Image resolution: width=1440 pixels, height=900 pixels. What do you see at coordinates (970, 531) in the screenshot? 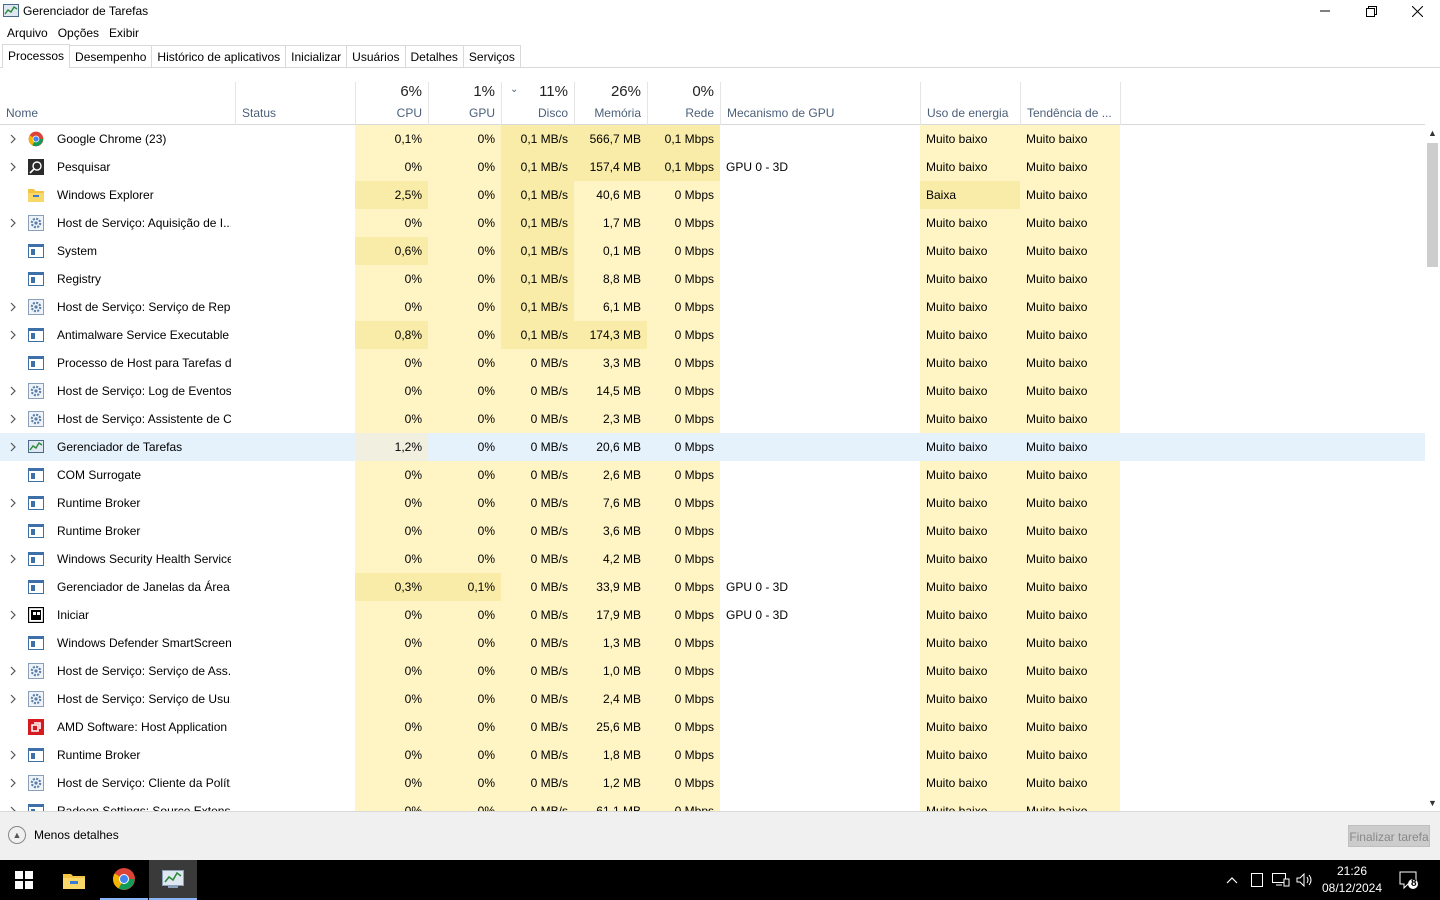
I see `process-power: Muito baixo` at bounding box center [970, 531].